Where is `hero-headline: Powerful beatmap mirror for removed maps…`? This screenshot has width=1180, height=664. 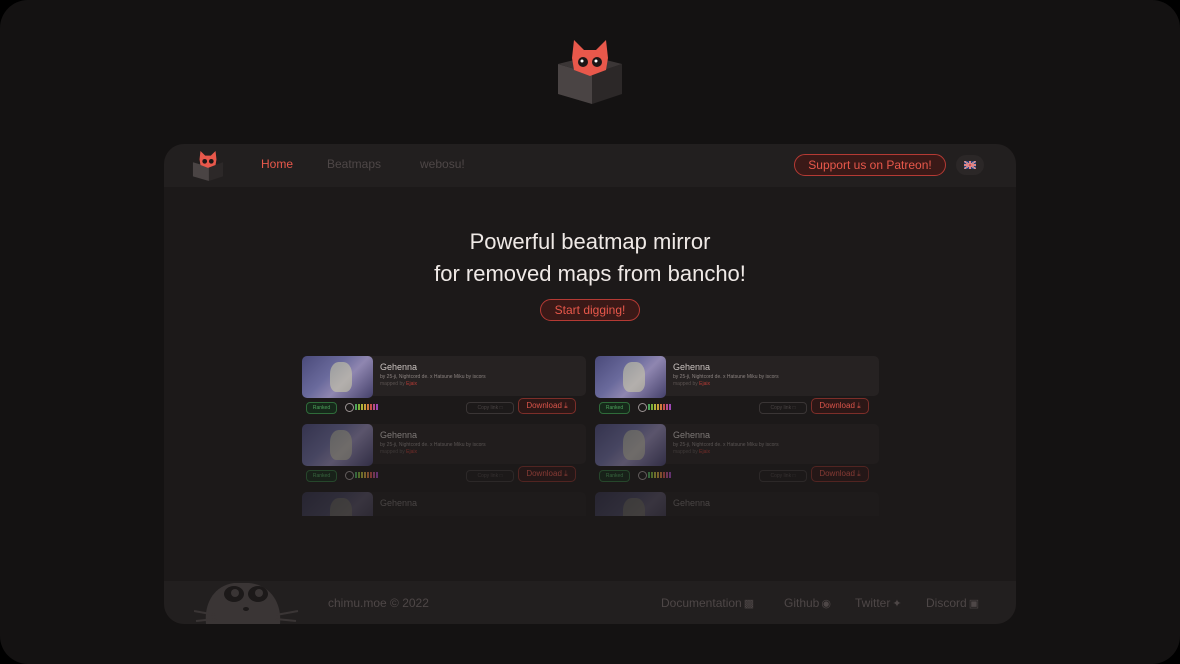
hero-headline: Powerful beatmap mirror for removed maps… is located at coordinates (590, 258).